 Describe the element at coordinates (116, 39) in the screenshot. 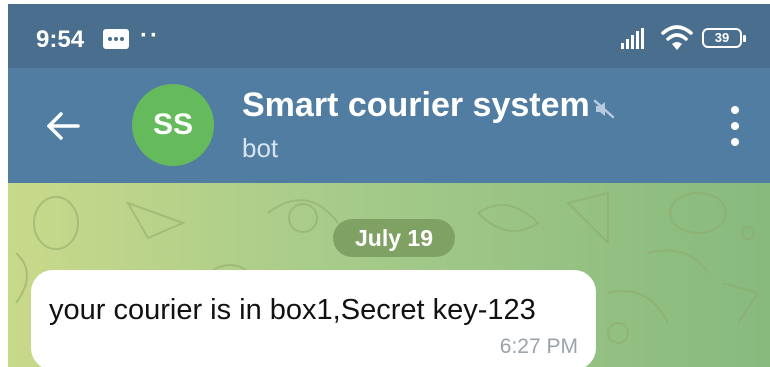

I see `message-icon` at that location.